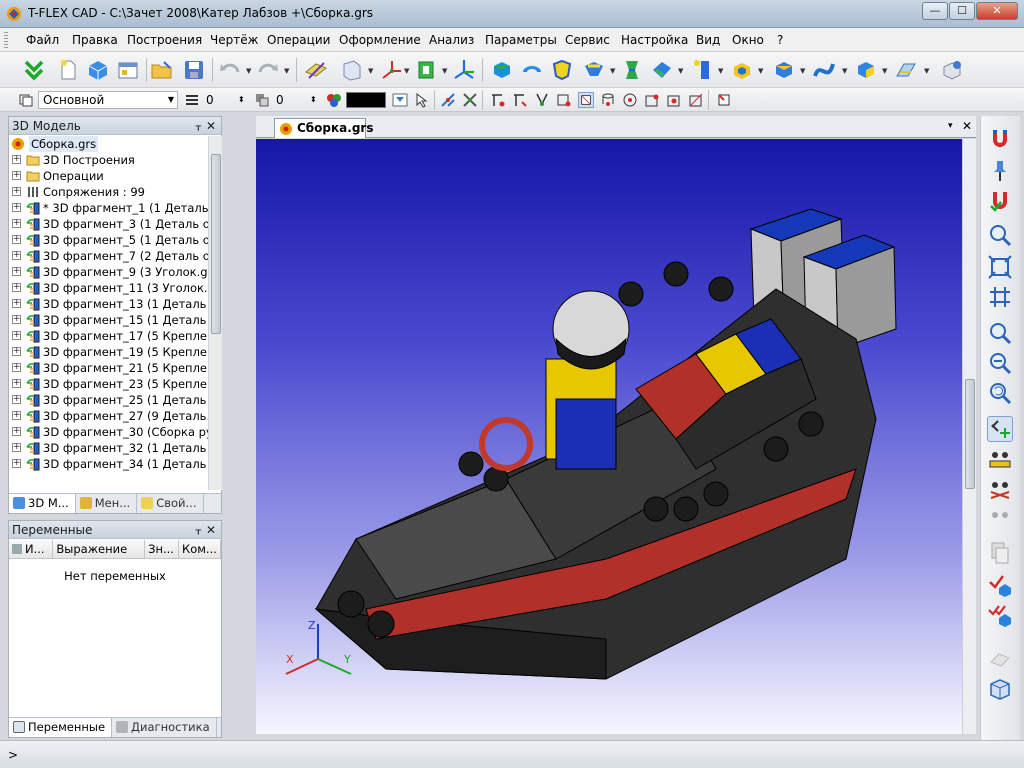 Image resolution: width=1024 pixels, height=768 pixels. What do you see at coordinates (268, 70) in the screenshot?
I see `redo-icon` at bounding box center [268, 70].